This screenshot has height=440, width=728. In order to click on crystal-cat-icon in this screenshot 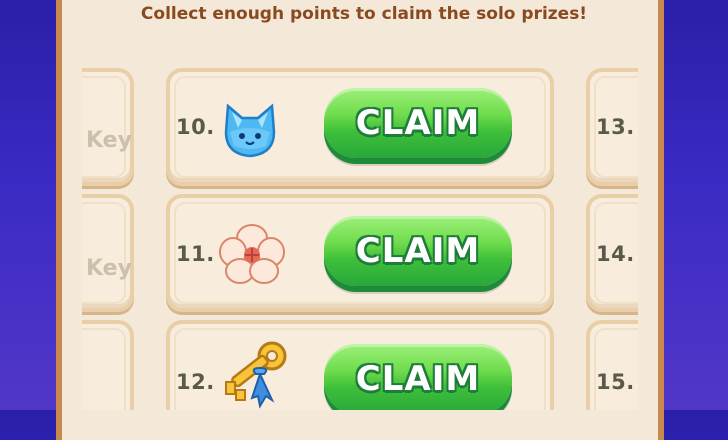, I will do `click(250, 131)`.